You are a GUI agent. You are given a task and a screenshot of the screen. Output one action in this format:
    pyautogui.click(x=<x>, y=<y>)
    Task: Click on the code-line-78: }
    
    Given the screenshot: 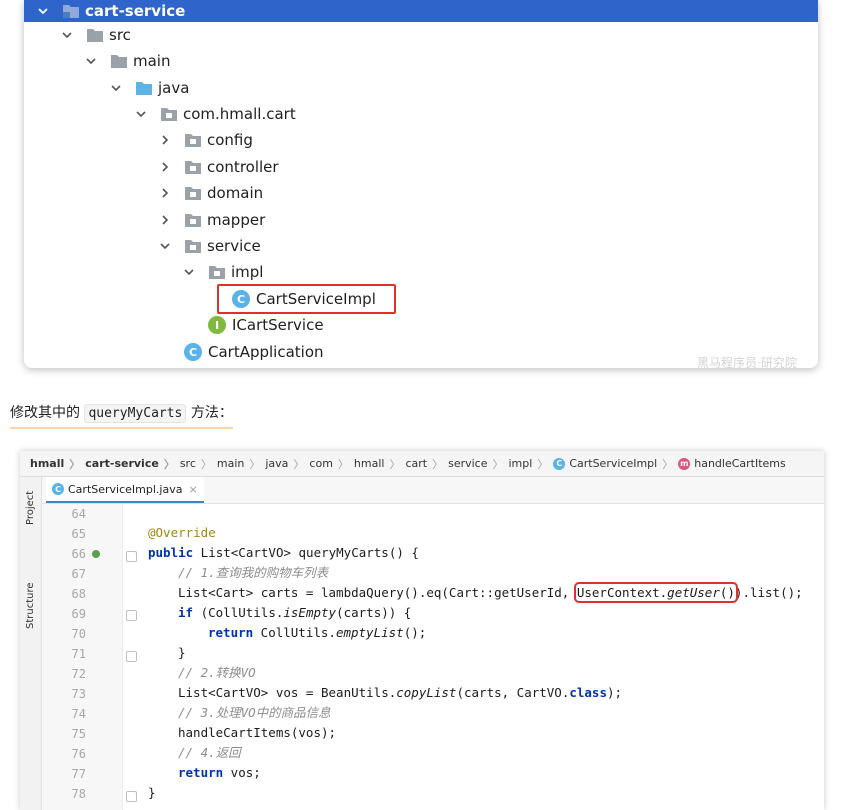 What is the action you would take?
    pyautogui.click(x=152, y=792)
    